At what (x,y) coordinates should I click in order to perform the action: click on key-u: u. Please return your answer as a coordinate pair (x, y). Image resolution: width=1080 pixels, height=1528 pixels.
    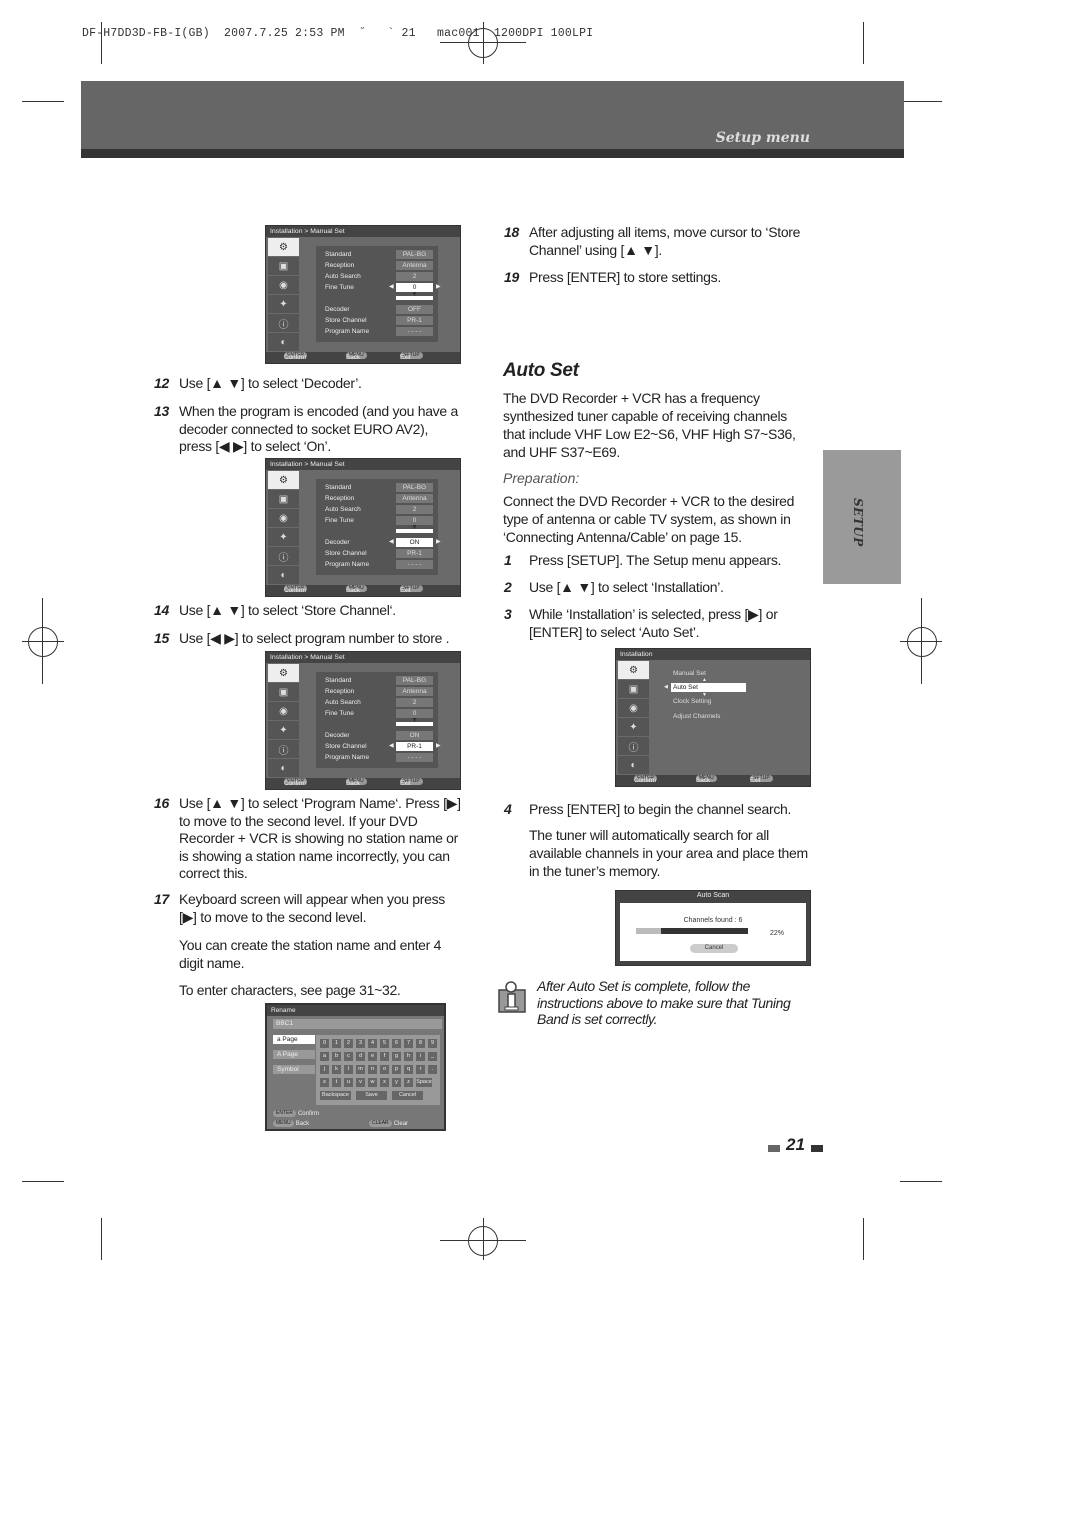
    Looking at the image, I should click on (348, 1082).